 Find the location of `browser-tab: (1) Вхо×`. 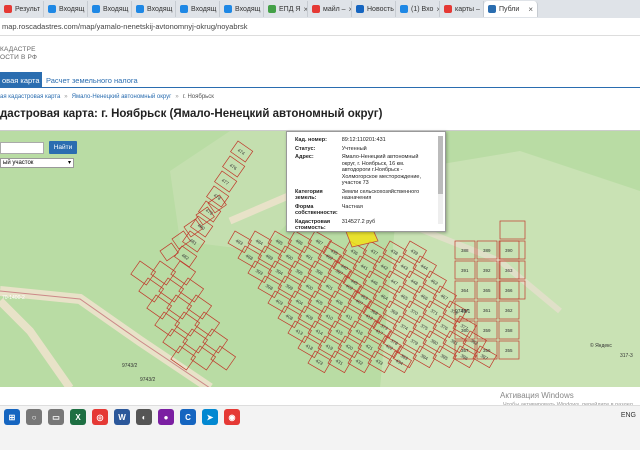

browser-tab: (1) Вхо× is located at coordinates (418, 9).